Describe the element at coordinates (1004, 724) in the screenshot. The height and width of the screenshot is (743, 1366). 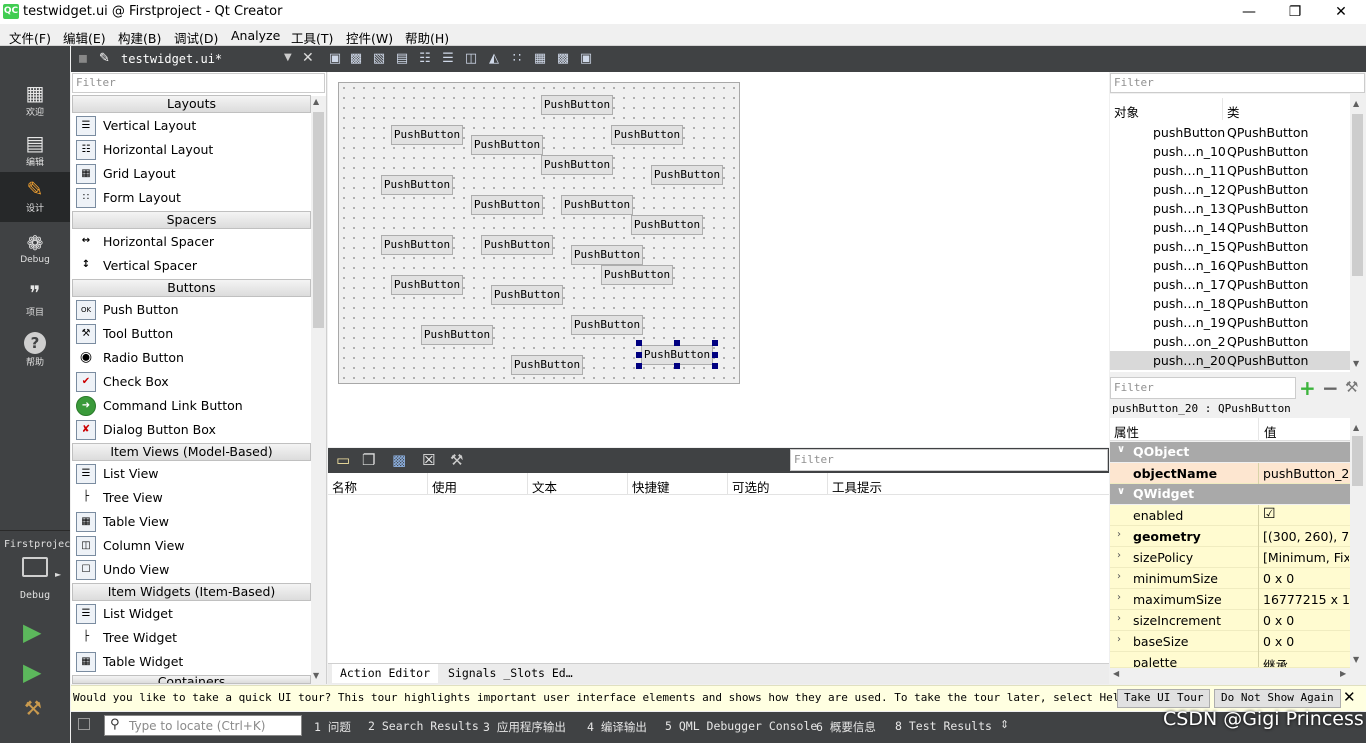
I see `more-tabs-icon: ⇕` at that location.